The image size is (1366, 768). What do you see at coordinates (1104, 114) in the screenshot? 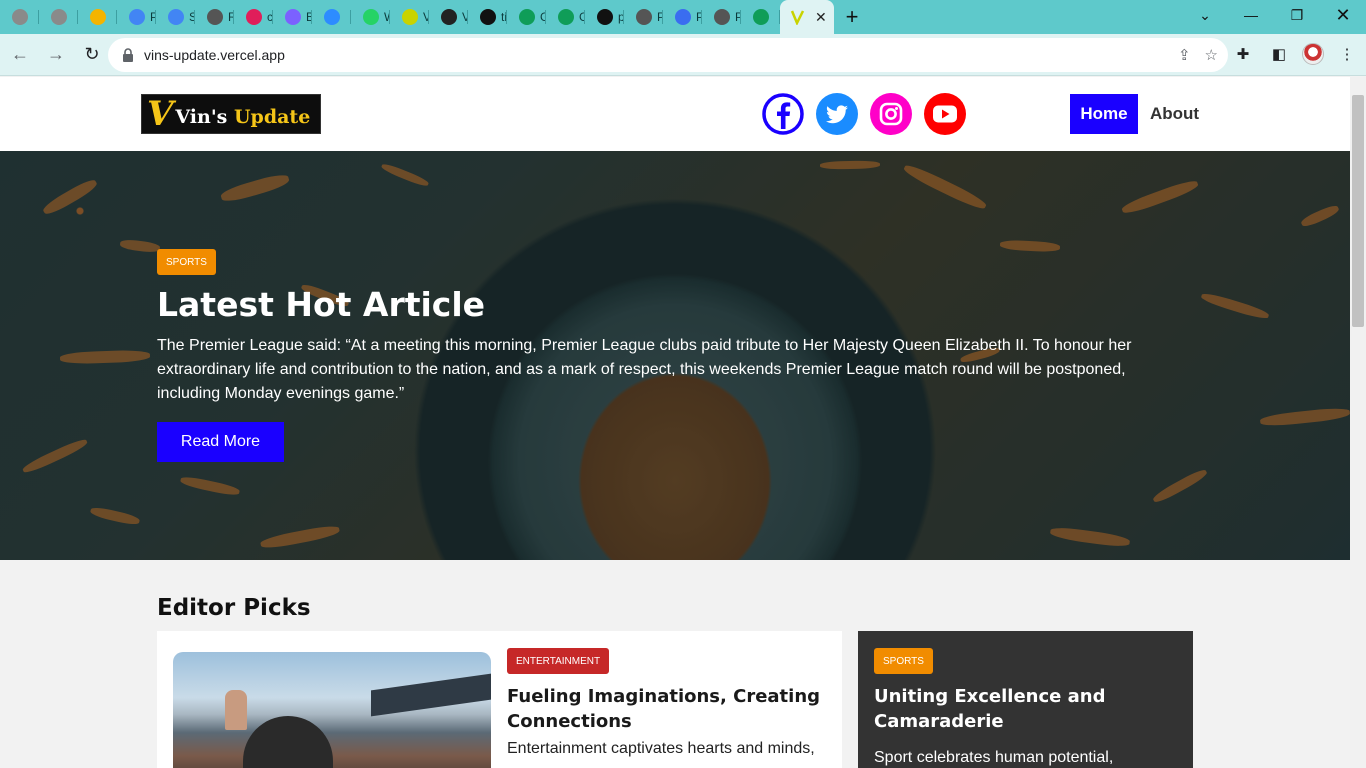
I see `nav-home-link: Home` at bounding box center [1104, 114].